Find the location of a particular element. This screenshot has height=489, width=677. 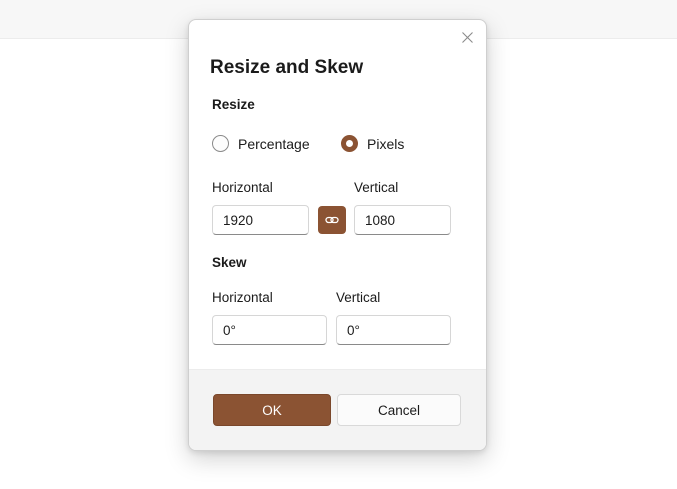

radio-percentage-circle is located at coordinates (220, 143).